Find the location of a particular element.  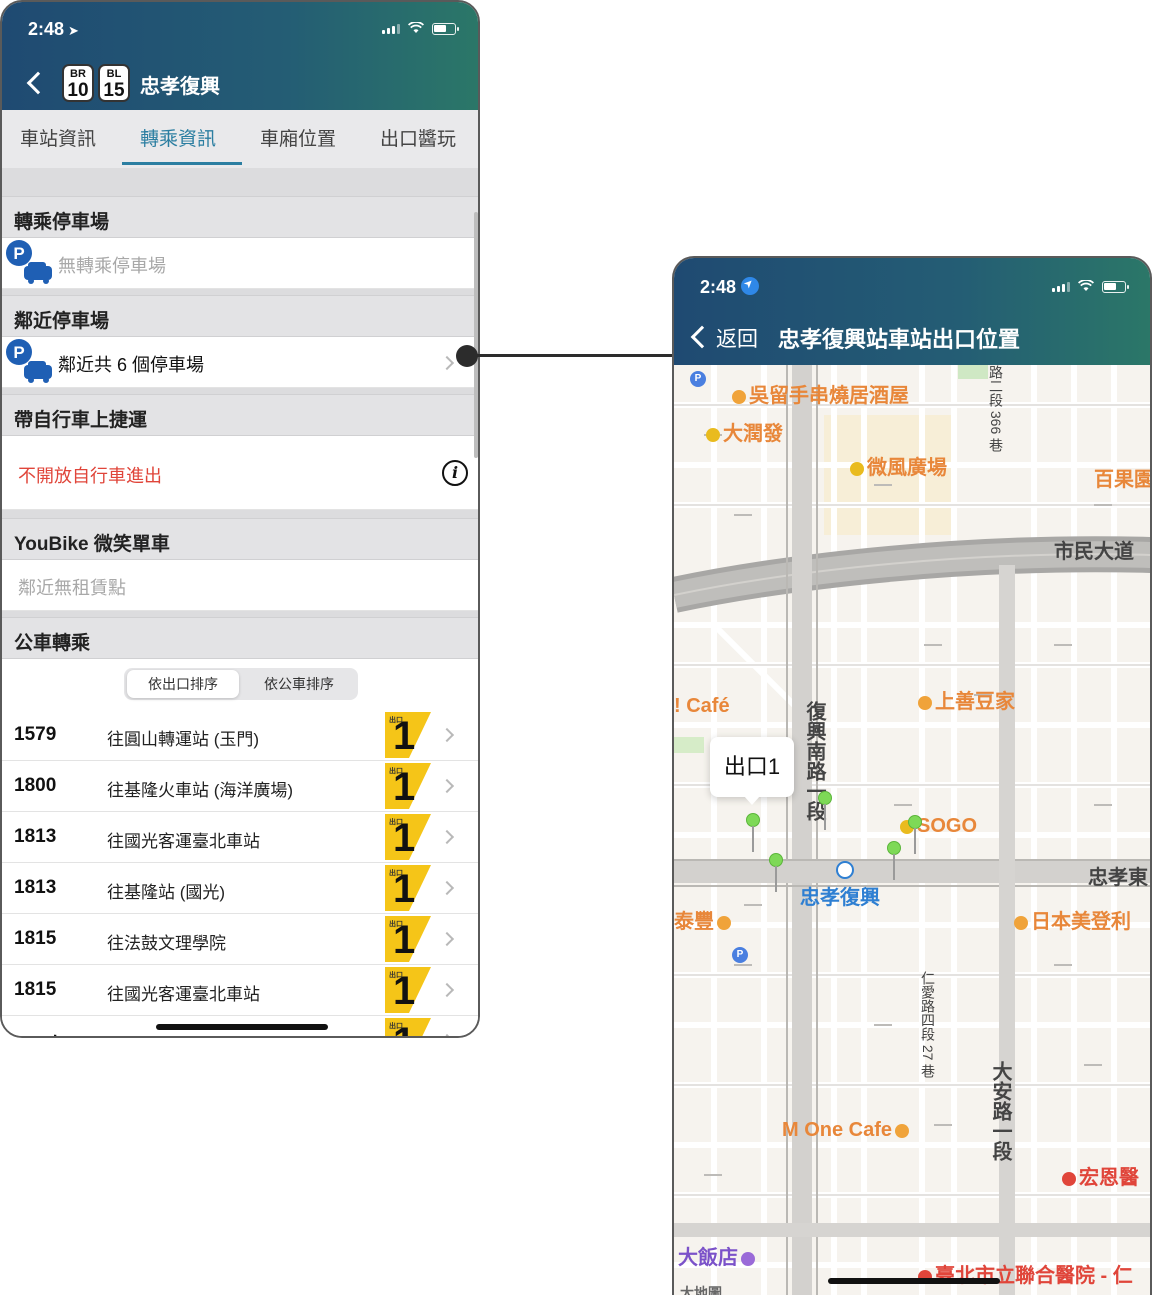

station-title: 忠孝復興 is located at coordinates (180, 87).